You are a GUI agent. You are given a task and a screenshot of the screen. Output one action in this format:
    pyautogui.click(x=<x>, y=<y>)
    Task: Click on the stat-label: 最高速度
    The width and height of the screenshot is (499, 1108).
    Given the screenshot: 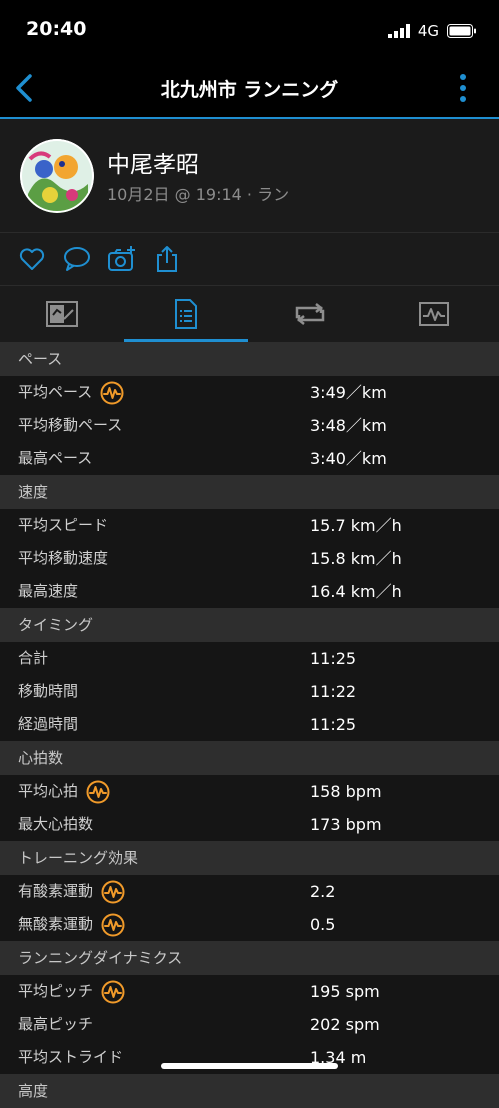 What is the action you would take?
    pyautogui.click(x=48, y=591)
    